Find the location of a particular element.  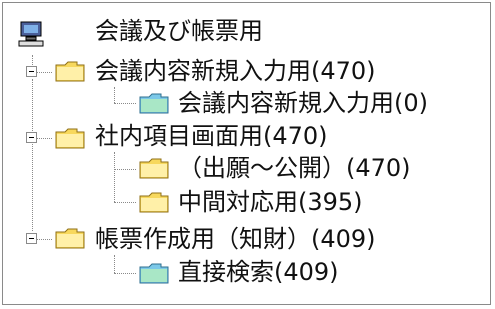

collapse-toggle-node2 is located at coordinates (31, 137).